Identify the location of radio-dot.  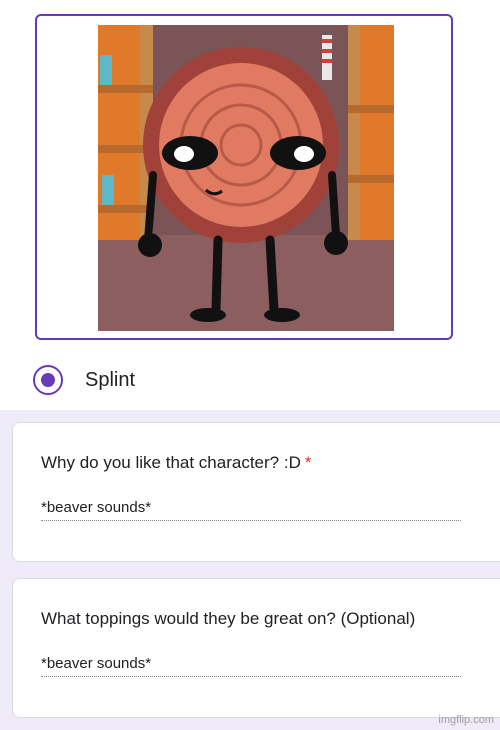
(48, 380).